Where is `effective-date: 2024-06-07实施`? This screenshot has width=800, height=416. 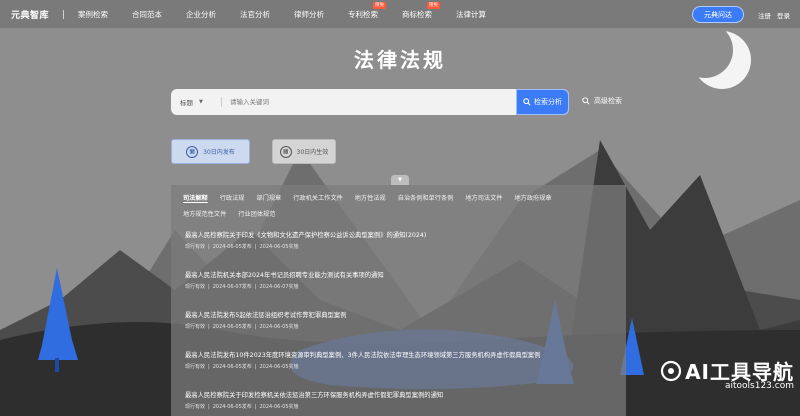 effective-date: 2024-06-07实施 is located at coordinates (279, 287).